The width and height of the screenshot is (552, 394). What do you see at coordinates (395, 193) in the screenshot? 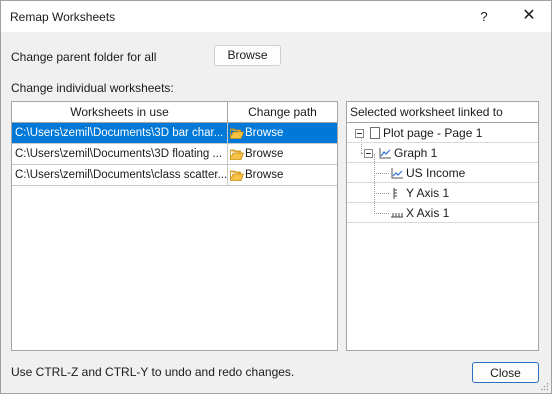
I see `y-axis-icon` at bounding box center [395, 193].